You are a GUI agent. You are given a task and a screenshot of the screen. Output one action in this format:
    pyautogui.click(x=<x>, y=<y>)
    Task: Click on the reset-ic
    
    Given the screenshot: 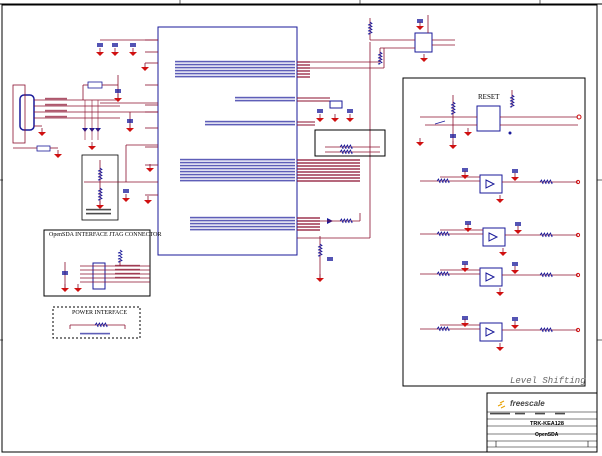 What is the action you would take?
    pyautogui.click(x=488, y=118)
    